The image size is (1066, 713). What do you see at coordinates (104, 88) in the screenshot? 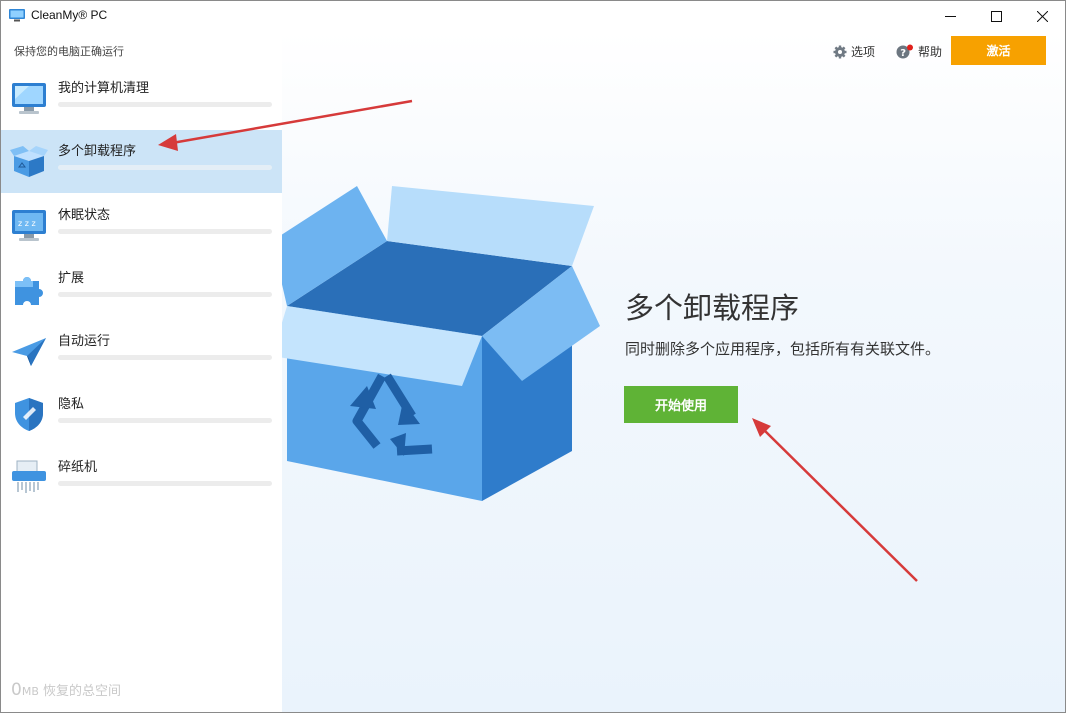
I see `sidebar-item-label: 我的计算机清理` at bounding box center [104, 88].